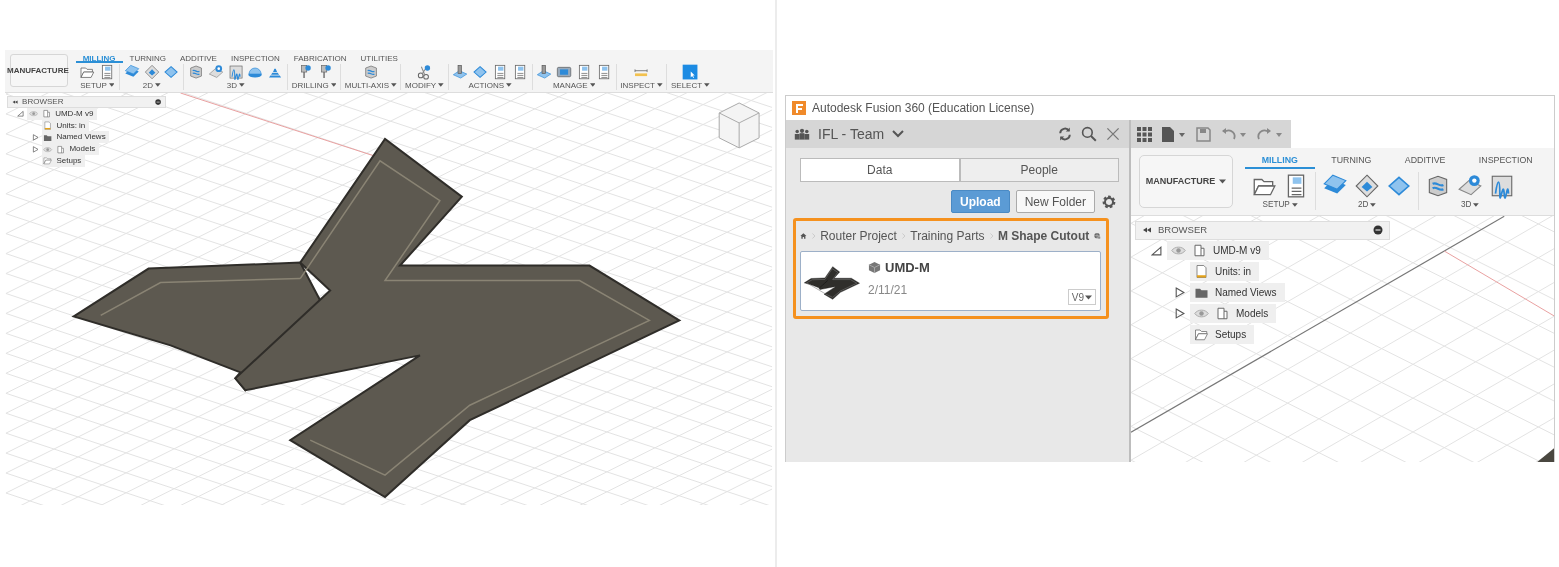  Describe the element at coordinates (370, 85) in the screenshot. I see `group-menu-button: MULTI-AXIS` at that location.